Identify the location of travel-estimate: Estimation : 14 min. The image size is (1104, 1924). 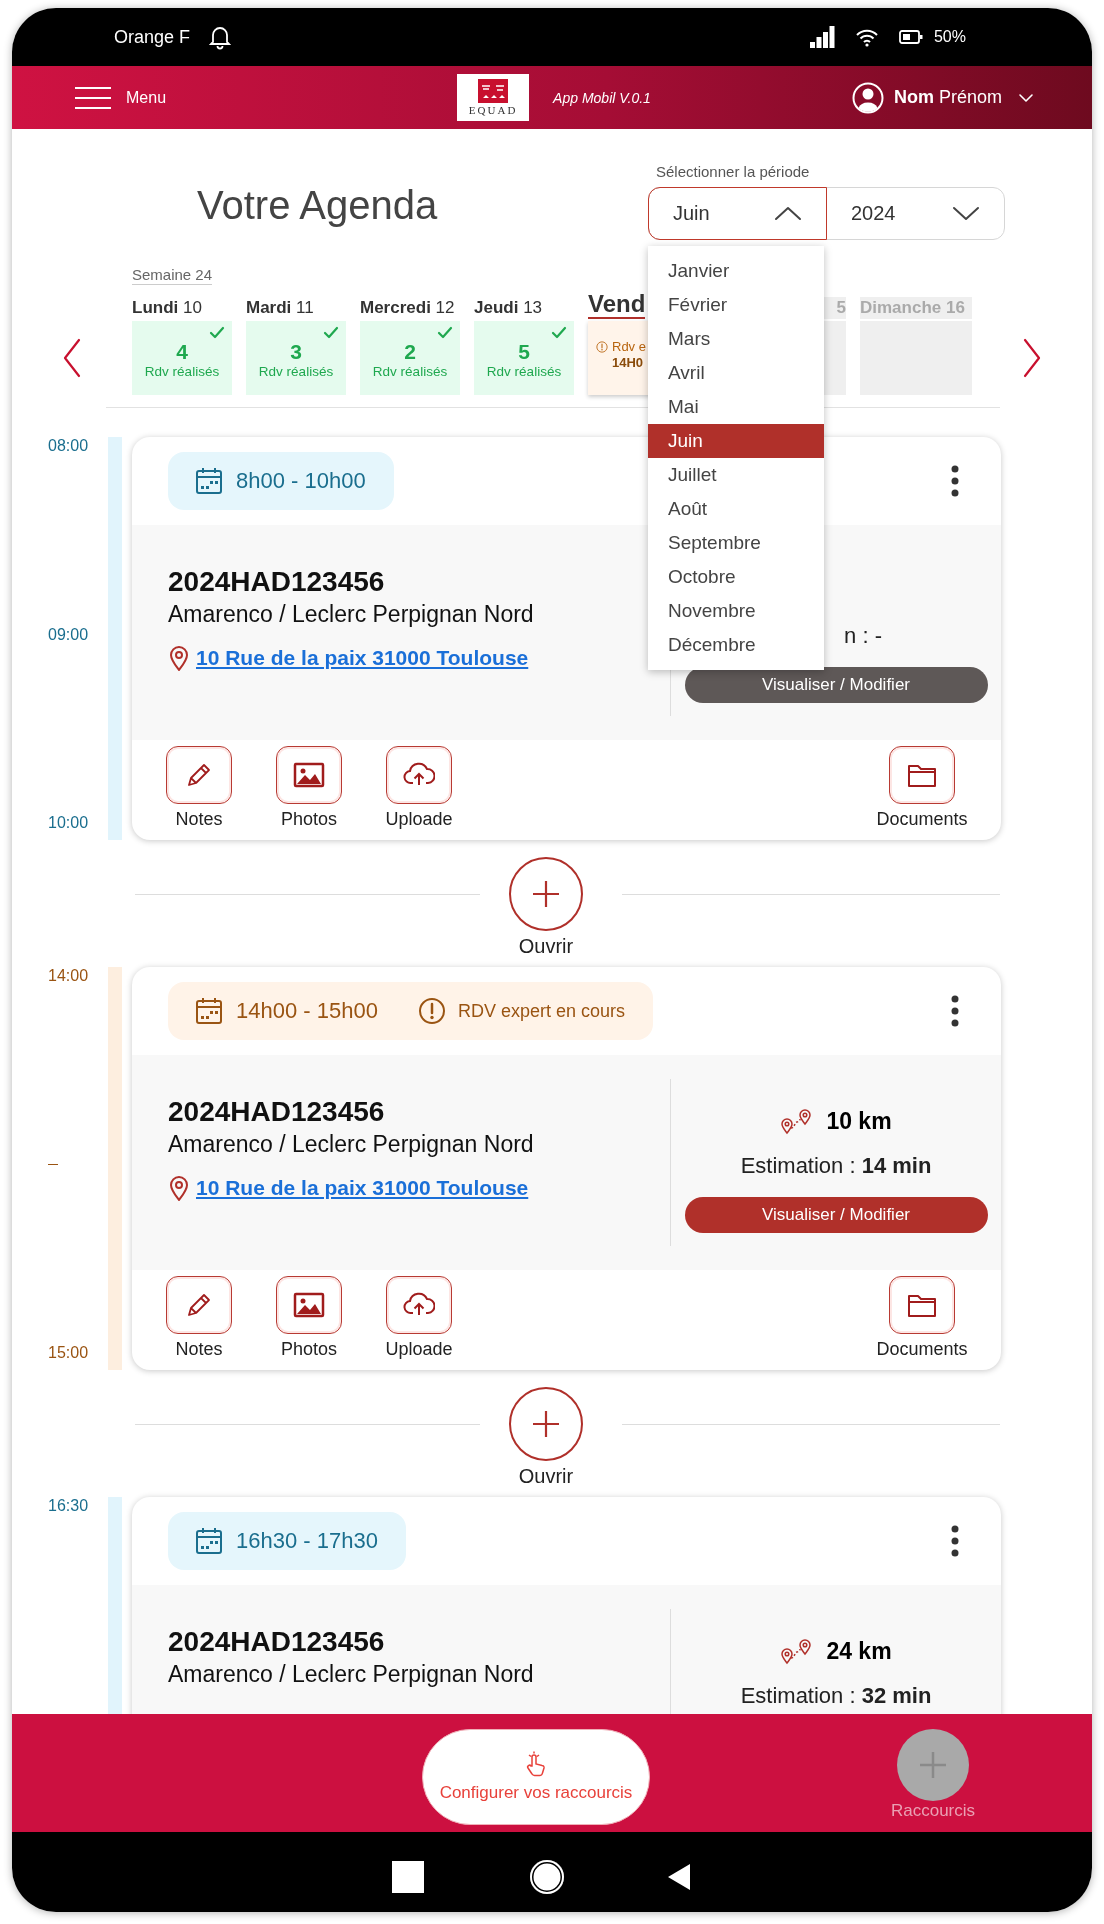
(836, 1166).